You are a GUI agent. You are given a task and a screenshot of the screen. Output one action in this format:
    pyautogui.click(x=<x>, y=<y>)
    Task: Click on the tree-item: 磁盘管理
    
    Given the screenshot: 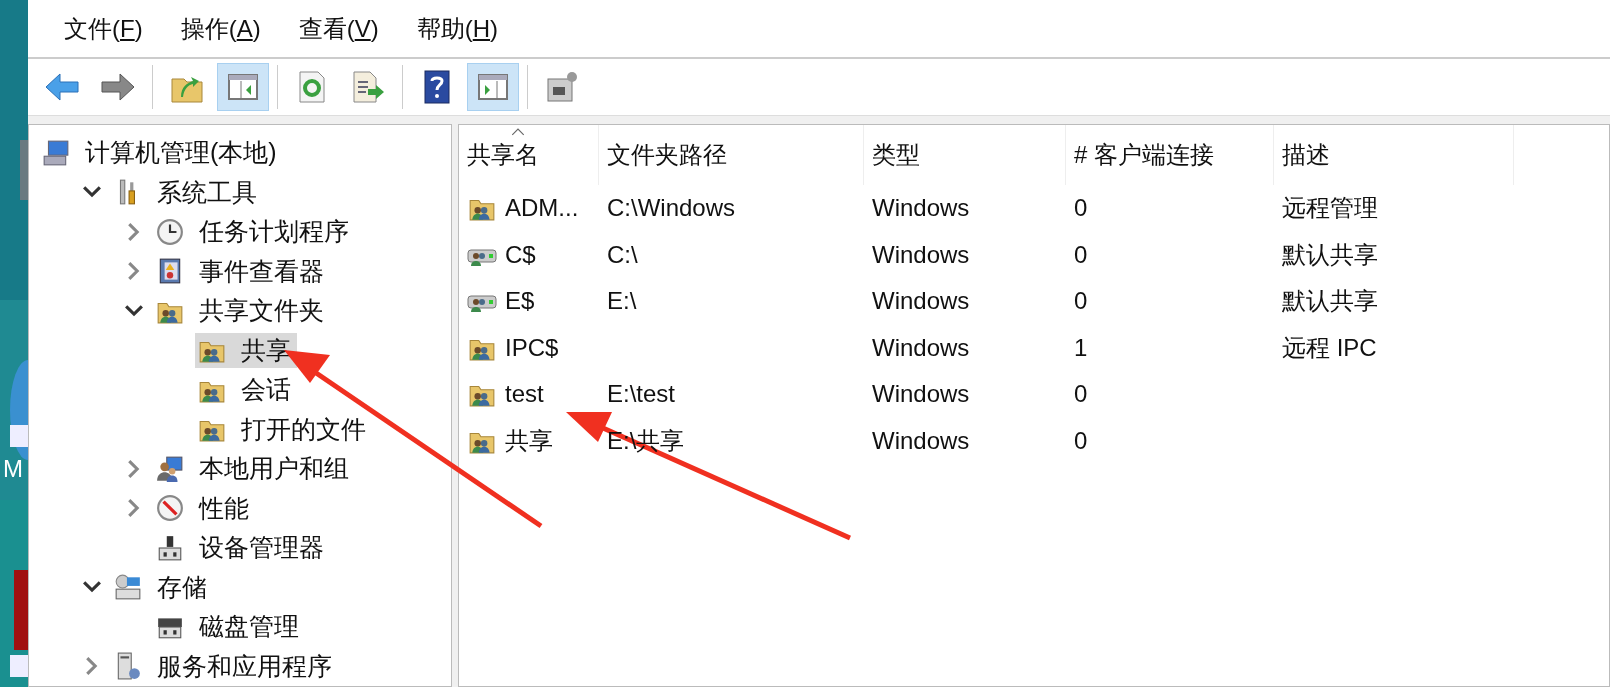 What is the action you would take?
    pyautogui.click(x=229, y=627)
    